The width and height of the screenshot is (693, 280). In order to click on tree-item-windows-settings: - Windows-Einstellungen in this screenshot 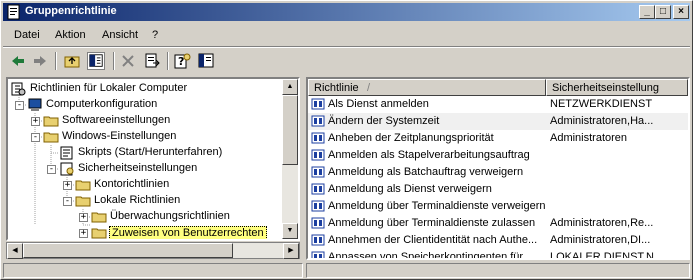, I will do `click(143, 137)`.